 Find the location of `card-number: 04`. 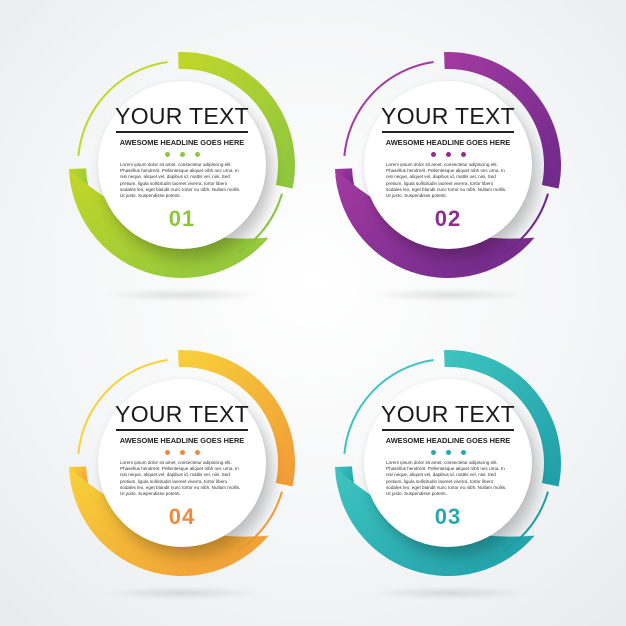

card-number: 04 is located at coordinates (182, 516).